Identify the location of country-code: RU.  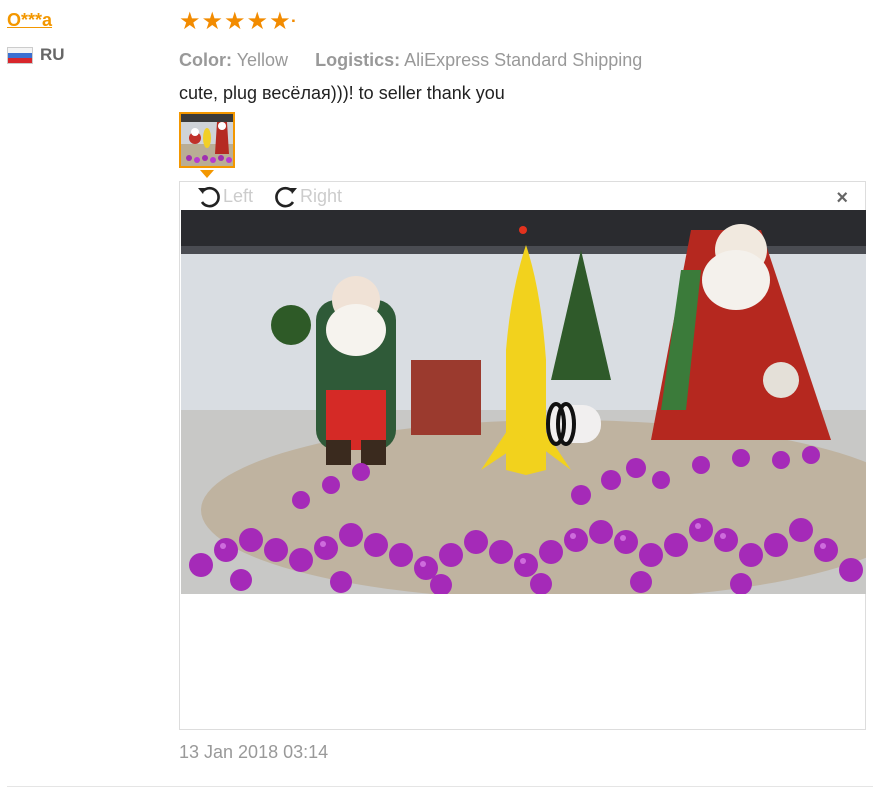
(52, 54).